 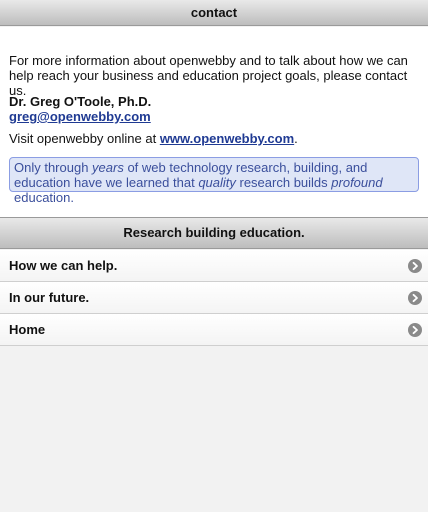 What do you see at coordinates (217, 182) in the screenshot?
I see `quote-italic-2: quality` at bounding box center [217, 182].